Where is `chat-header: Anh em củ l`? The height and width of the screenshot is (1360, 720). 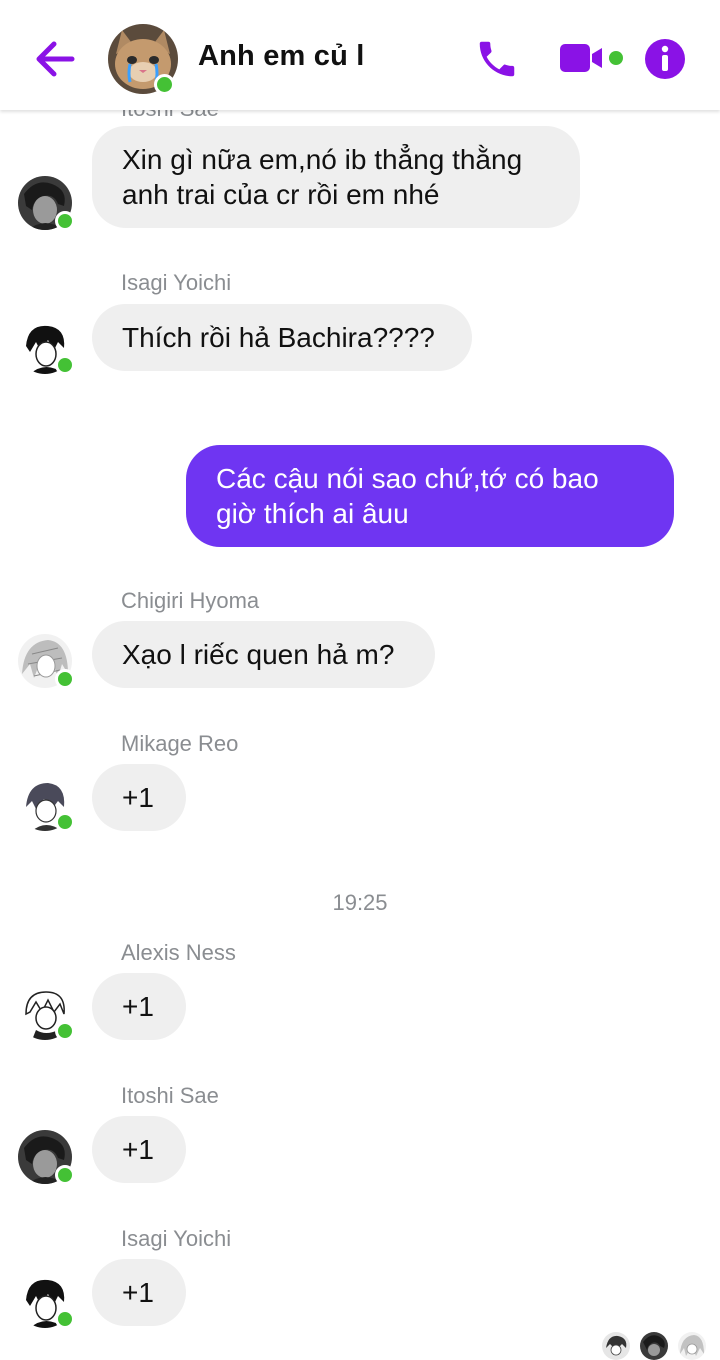 chat-header: Anh em củ l is located at coordinates (360, 55).